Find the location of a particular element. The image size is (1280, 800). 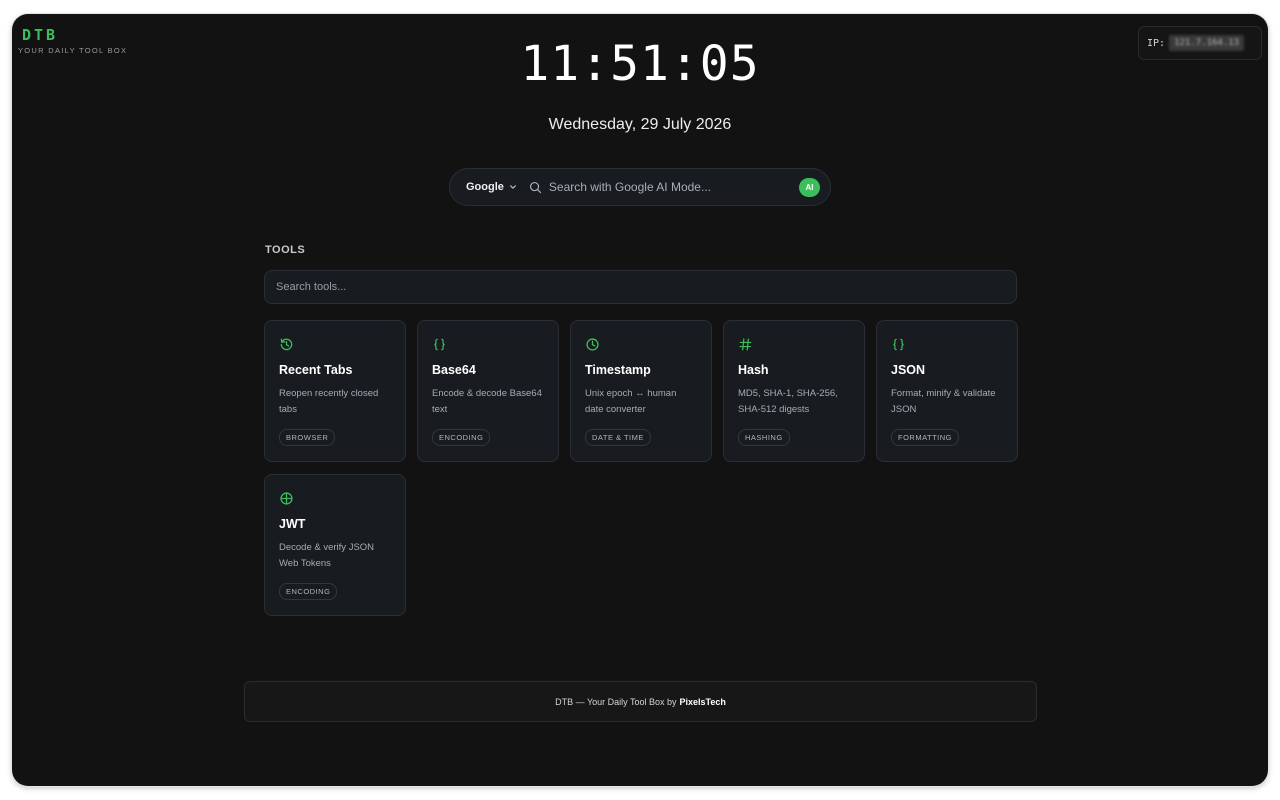

hash-icon is located at coordinates (745, 344).